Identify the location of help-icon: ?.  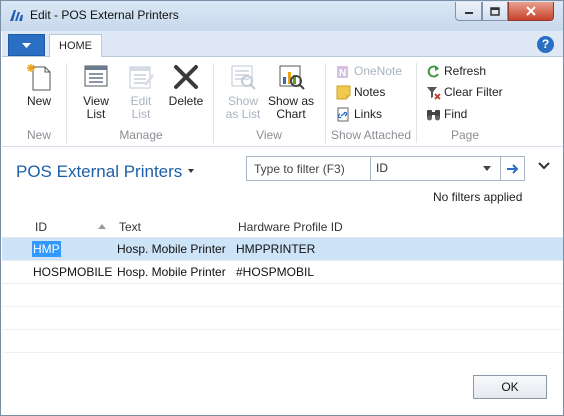
(545, 44).